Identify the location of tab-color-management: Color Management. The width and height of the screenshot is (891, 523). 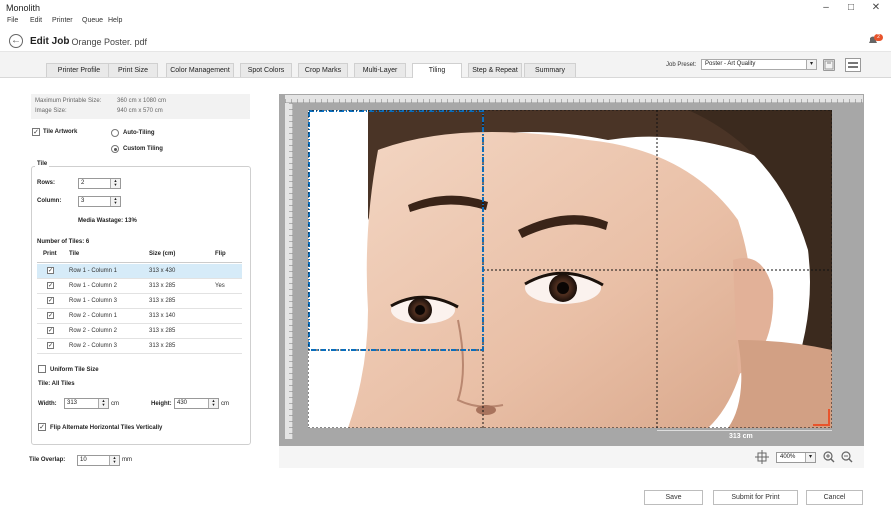
(200, 70).